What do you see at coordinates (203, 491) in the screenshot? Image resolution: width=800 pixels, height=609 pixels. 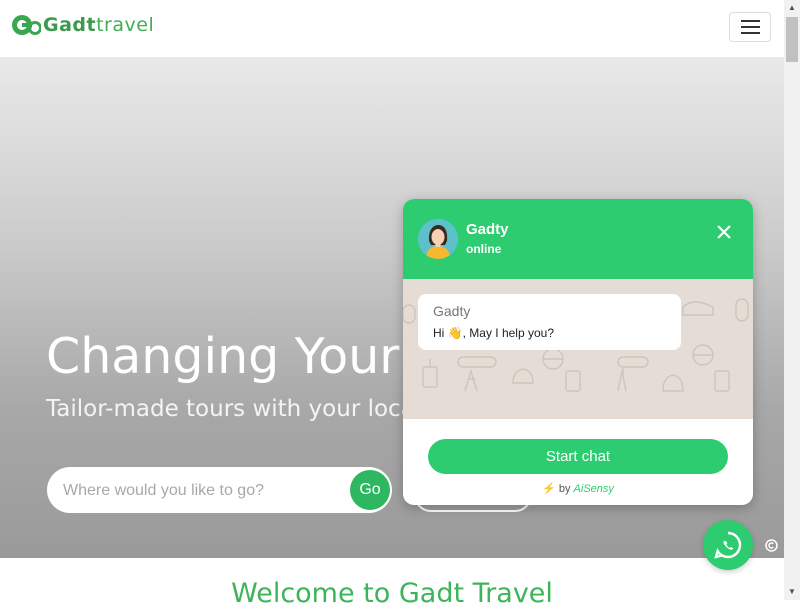 I see `destination-search-input` at bounding box center [203, 491].